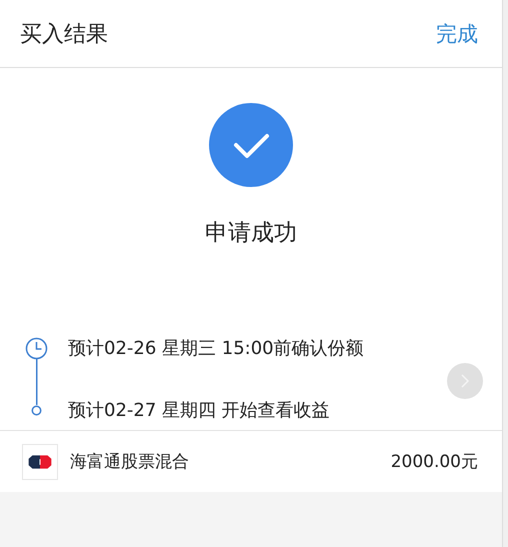 Image resolution: width=508 pixels, height=547 pixels. What do you see at coordinates (130, 462) in the screenshot?
I see `fund-name: 海富通股票混合` at bounding box center [130, 462].